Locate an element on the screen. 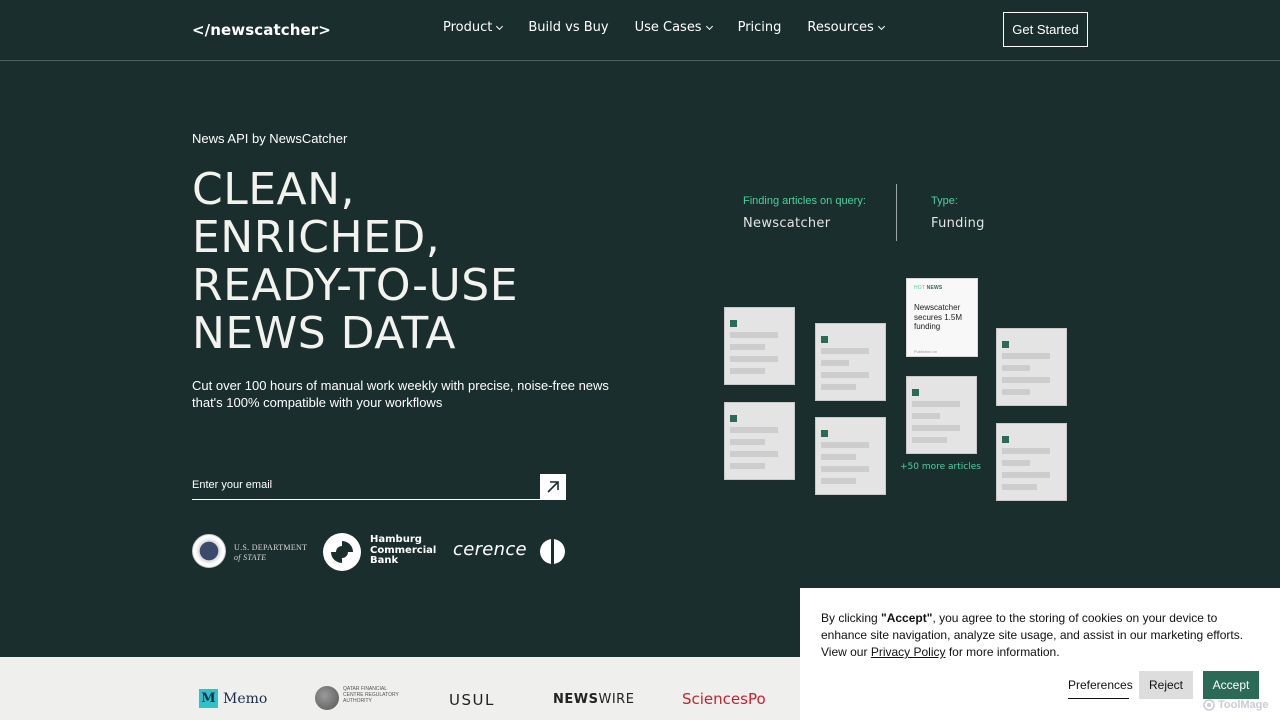  get-started-button: Get Started is located at coordinates (1045, 29).